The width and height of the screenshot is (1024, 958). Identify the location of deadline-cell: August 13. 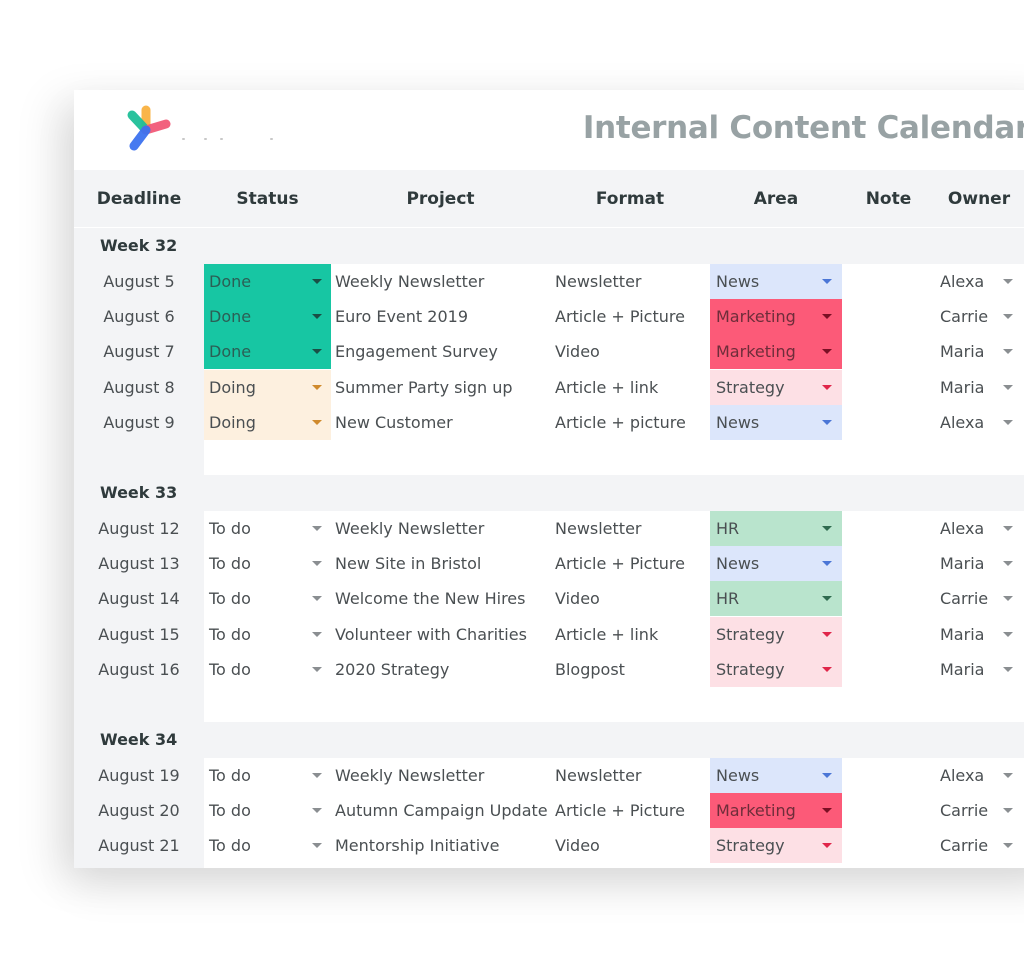
(139, 563).